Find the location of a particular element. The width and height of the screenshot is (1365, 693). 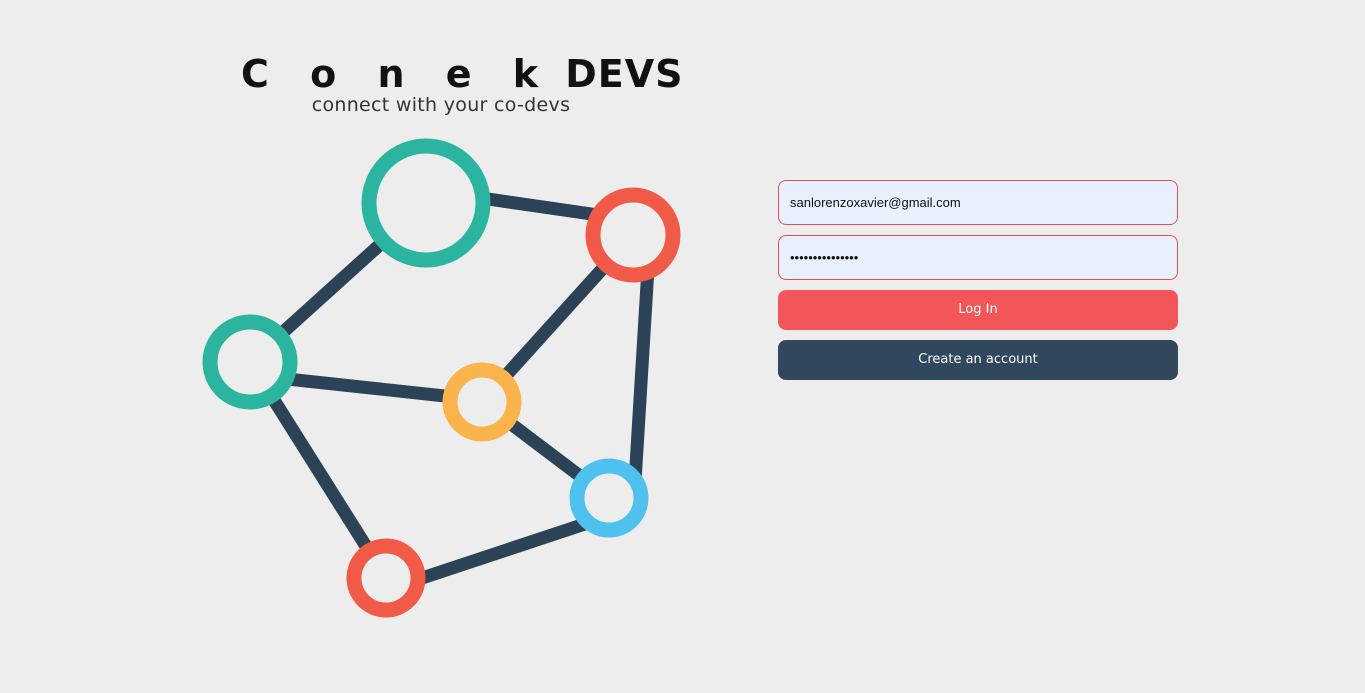

node-top-teal is located at coordinates (426, 203).